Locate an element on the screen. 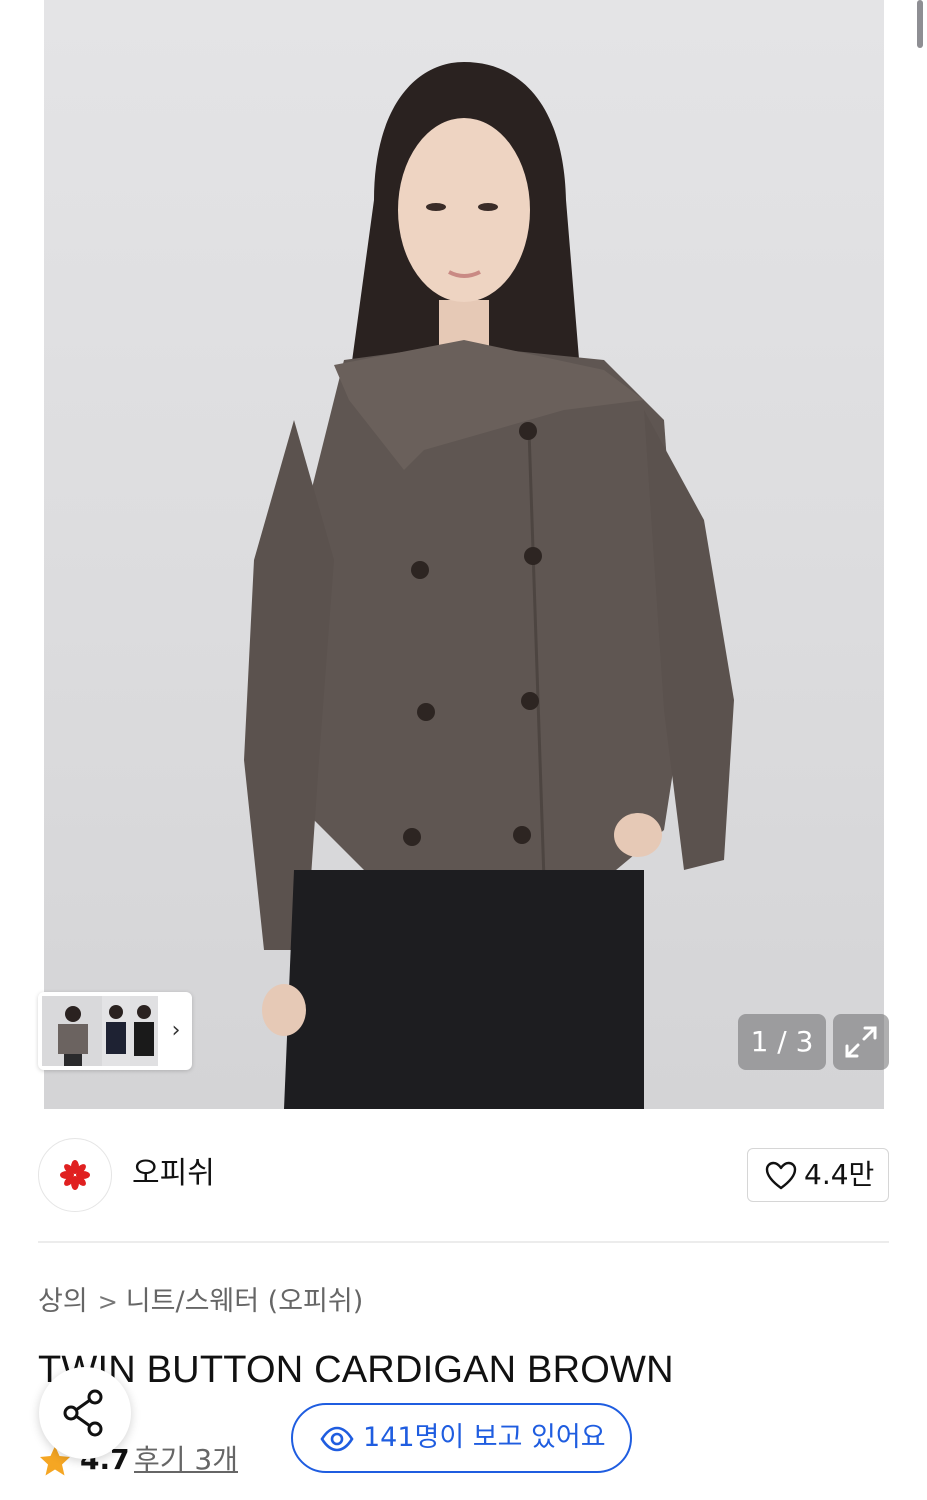 The width and height of the screenshot is (927, 1500). viewers-badge: 141명이 보고 있어요 is located at coordinates (461, 1438).